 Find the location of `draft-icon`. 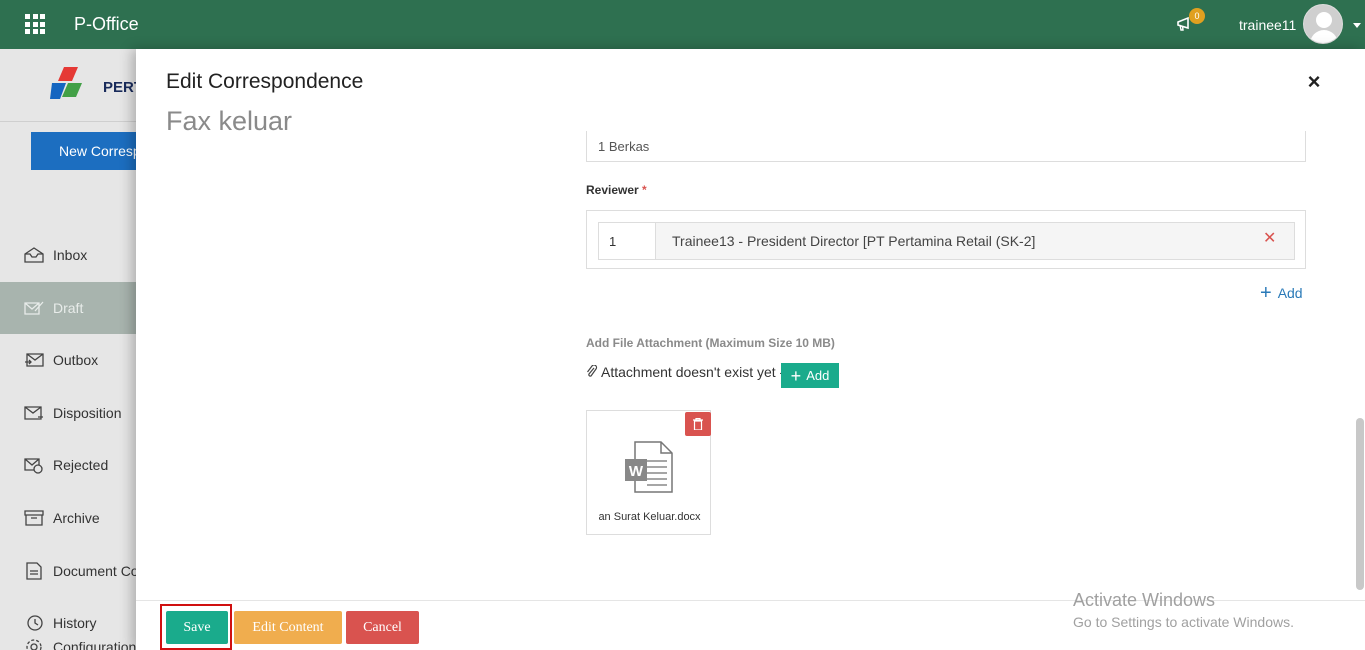

draft-icon is located at coordinates (34, 308).